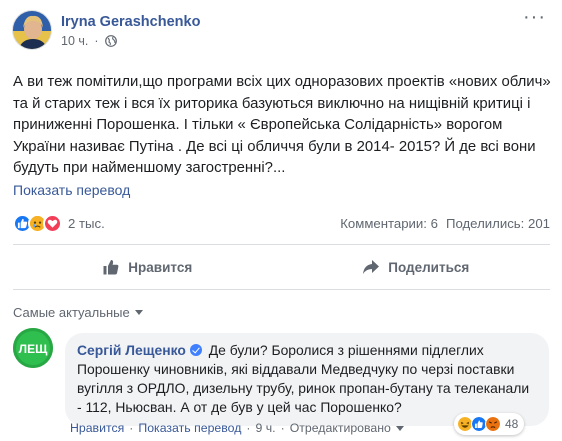 This screenshot has height=441, width=562. What do you see at coordinates (130, 22) in the screenshot?
I see `post-author: Iryna Gerashchenko` at bounding box center [130, 22].